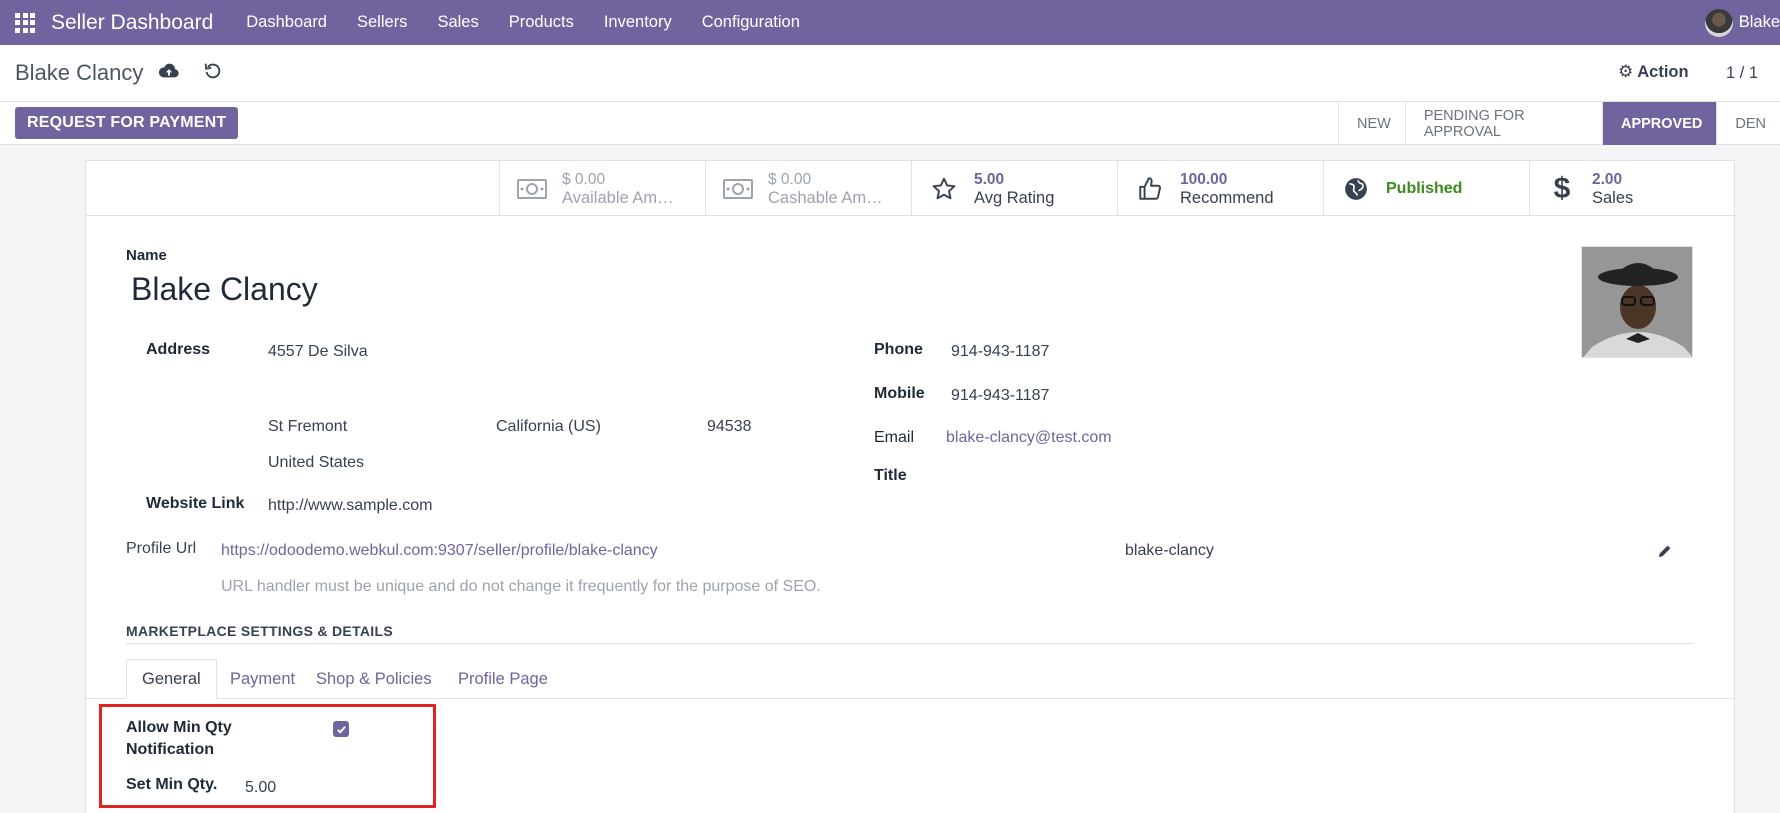 This screenshot has height=813, width=1780. What do you see at coordinates (1000, 352) in the screenshot?
I see `phone-field: 914-943-1187` at bounding box center [1000, 352].